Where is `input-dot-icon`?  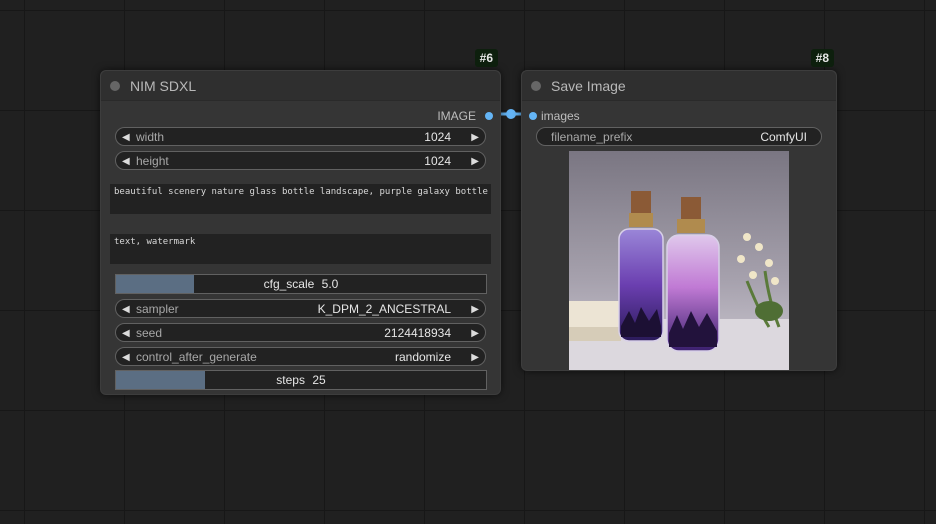 input-dot-icon is located at coordinates (533, 116).